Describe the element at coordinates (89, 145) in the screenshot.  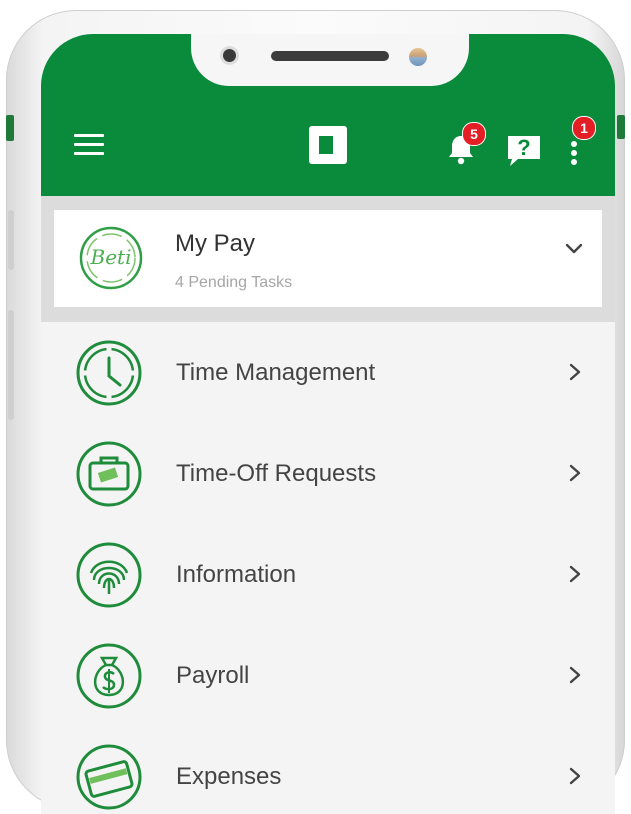
I see `hamburger-menu-icon` at that location.